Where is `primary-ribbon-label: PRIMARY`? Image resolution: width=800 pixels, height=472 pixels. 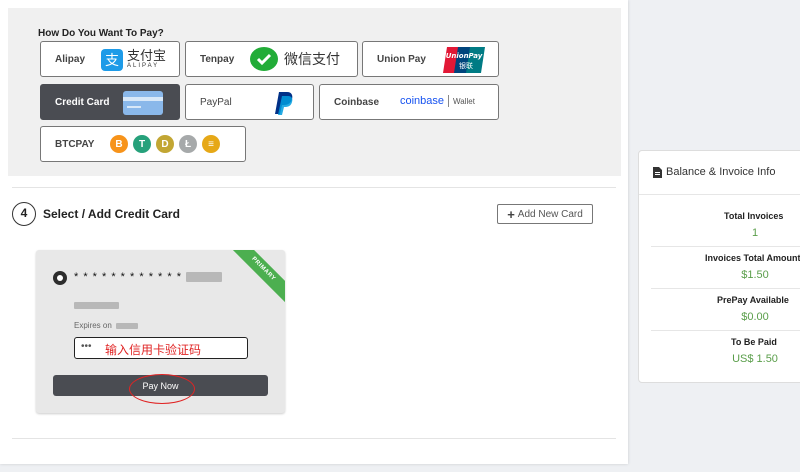 primary-ribbon-label: PRIMARY is located at coordinates (257, 277).